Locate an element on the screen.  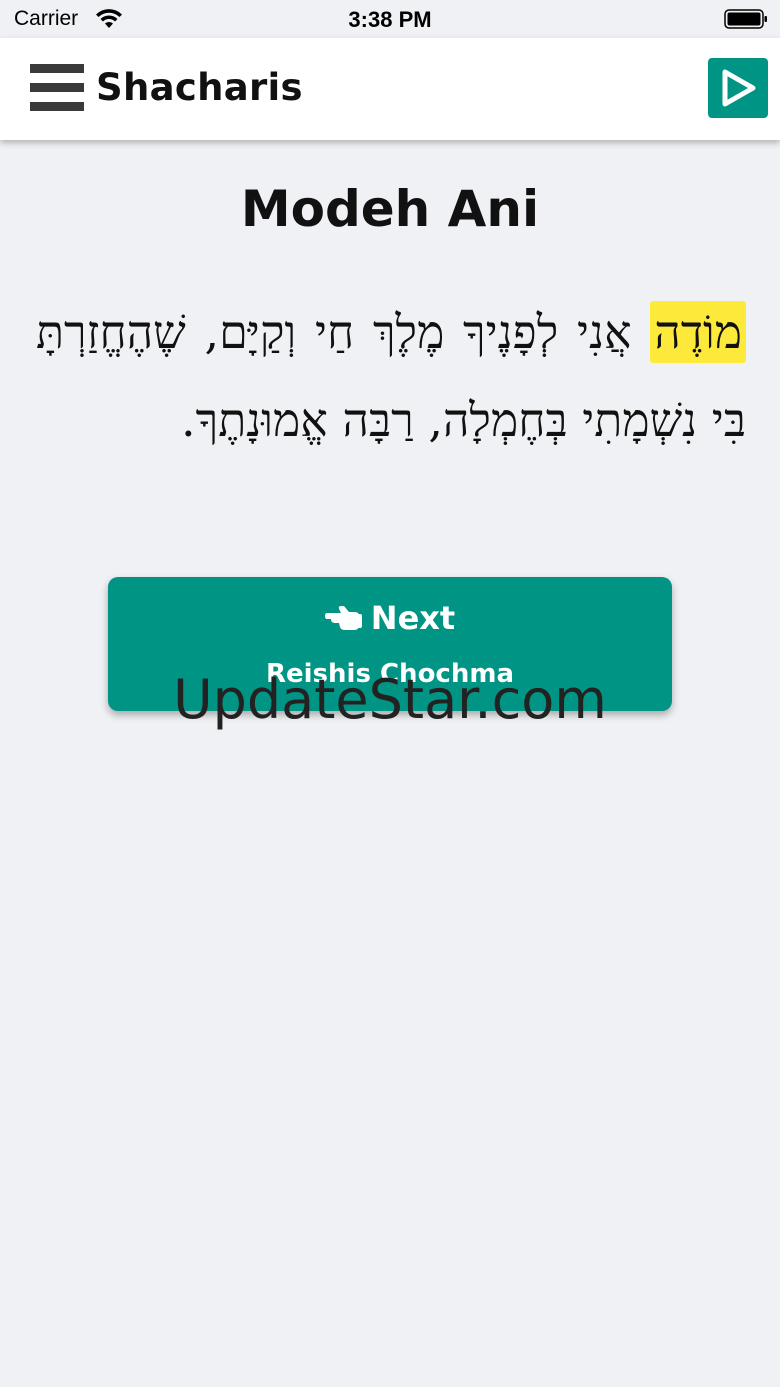
prayer-title: Modeh Ani is located at coordinates (390, 209).